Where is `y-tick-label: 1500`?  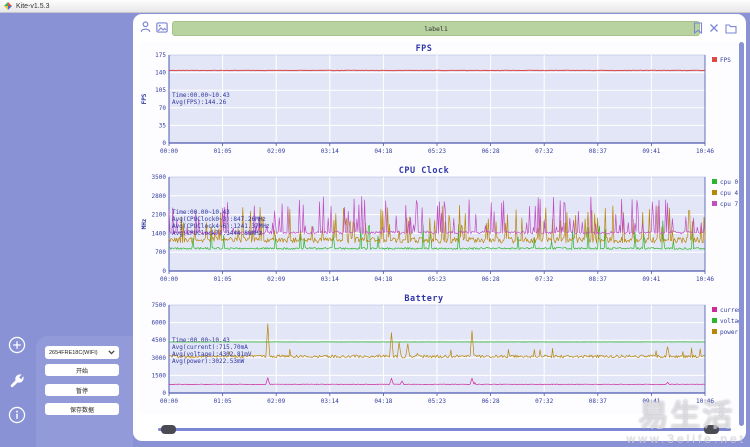
y-tick-label: 1500 is located at coordinates (159, 375).